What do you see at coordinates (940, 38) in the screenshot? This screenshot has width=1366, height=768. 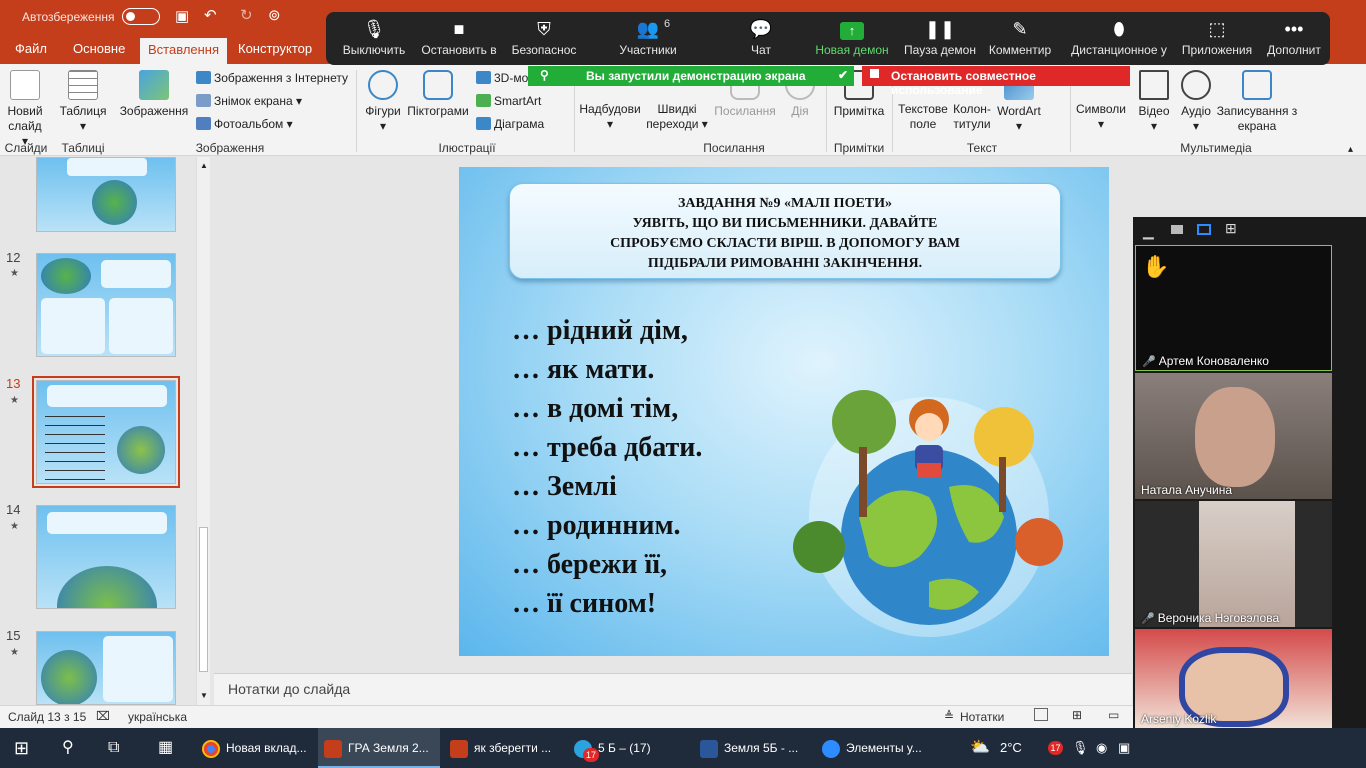 I see `pause-share-button: ❚❚ Пауза демон` at bounding box center [940, 38].